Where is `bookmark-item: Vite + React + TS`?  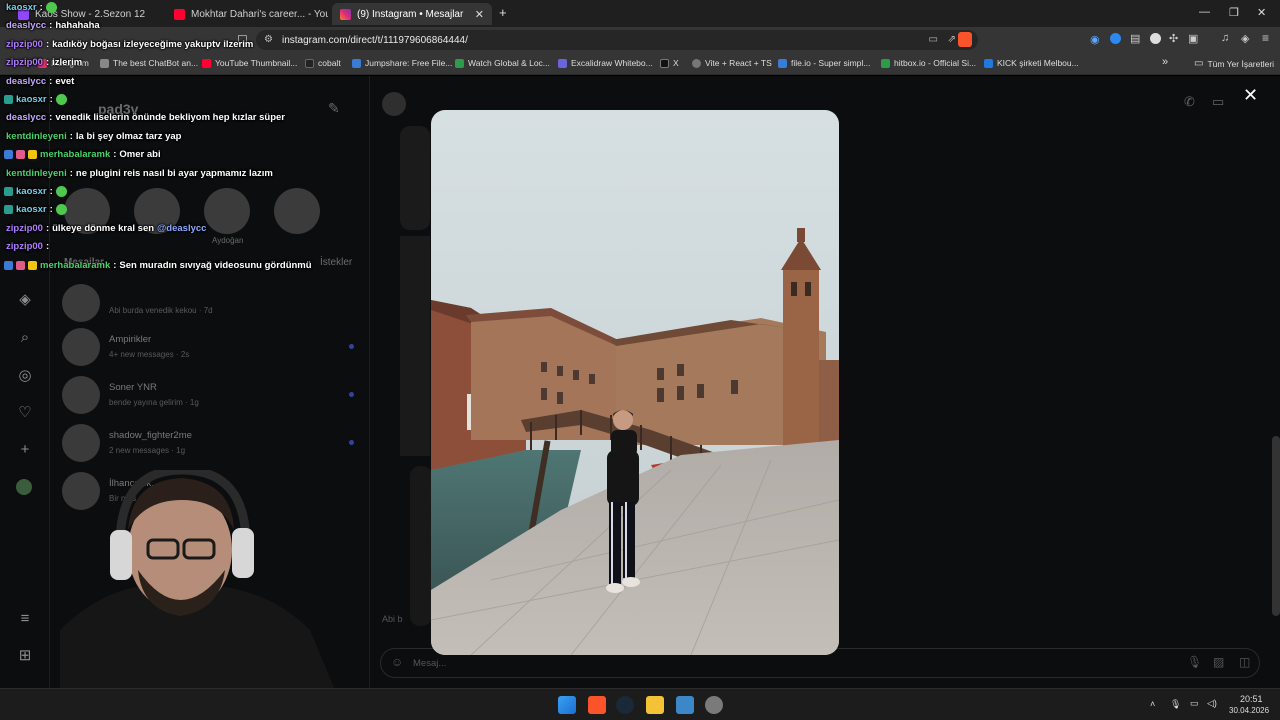
bookmark-item: Vite + React + TS is located at coordinates (732, 63).